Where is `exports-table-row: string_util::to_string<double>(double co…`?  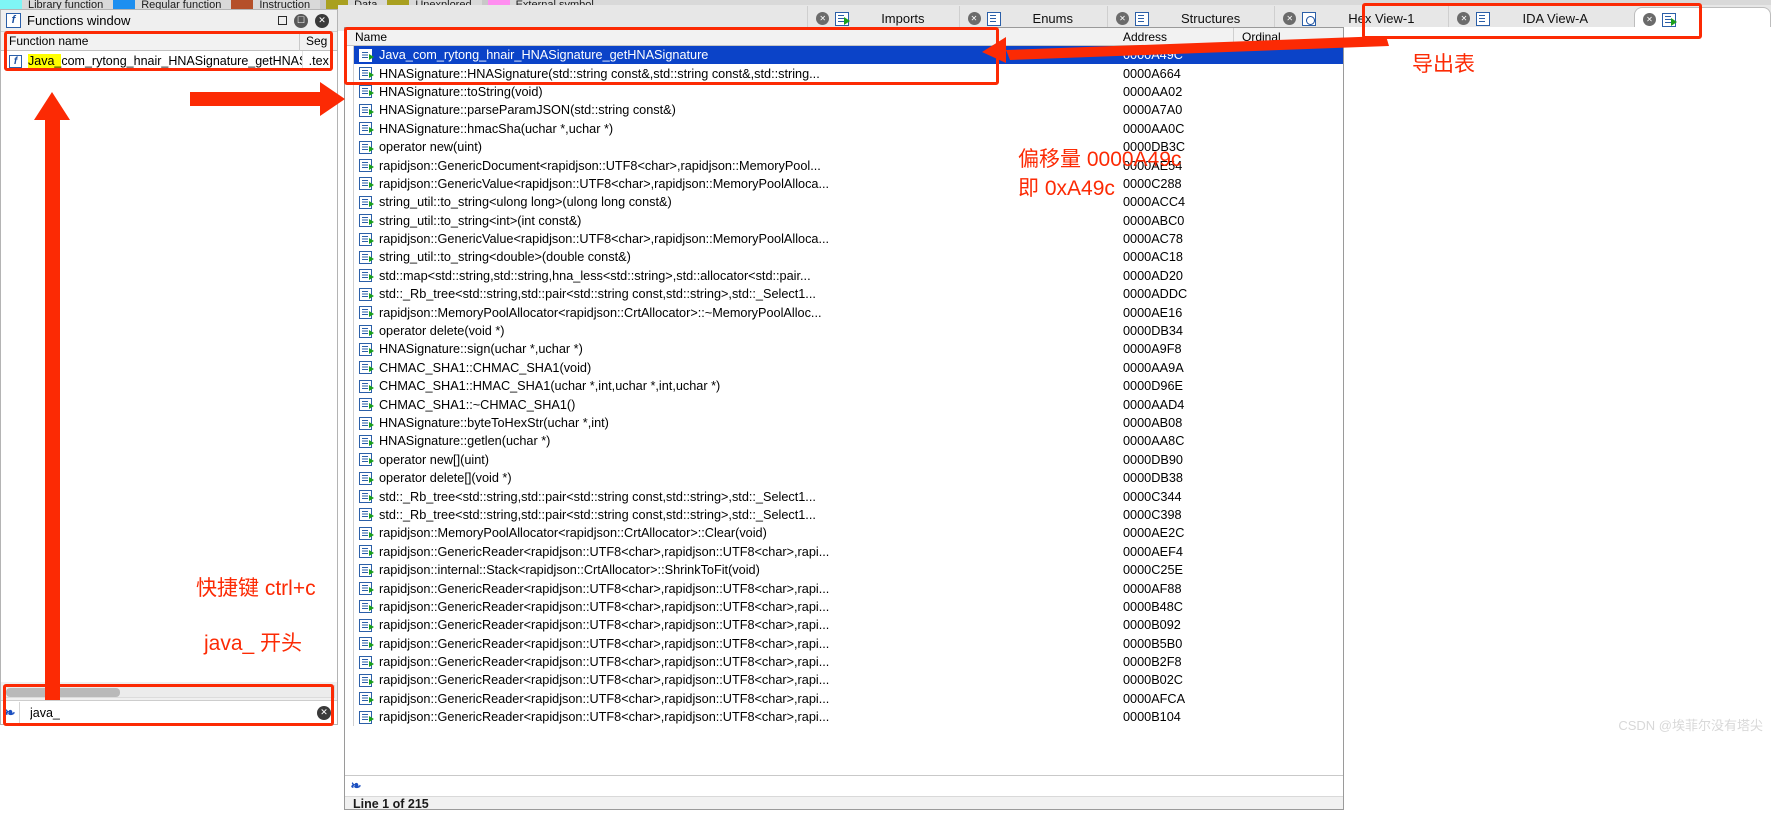
exports-table-row: string_util::to_string<double>(double co… is located at coordinates (844, 257).